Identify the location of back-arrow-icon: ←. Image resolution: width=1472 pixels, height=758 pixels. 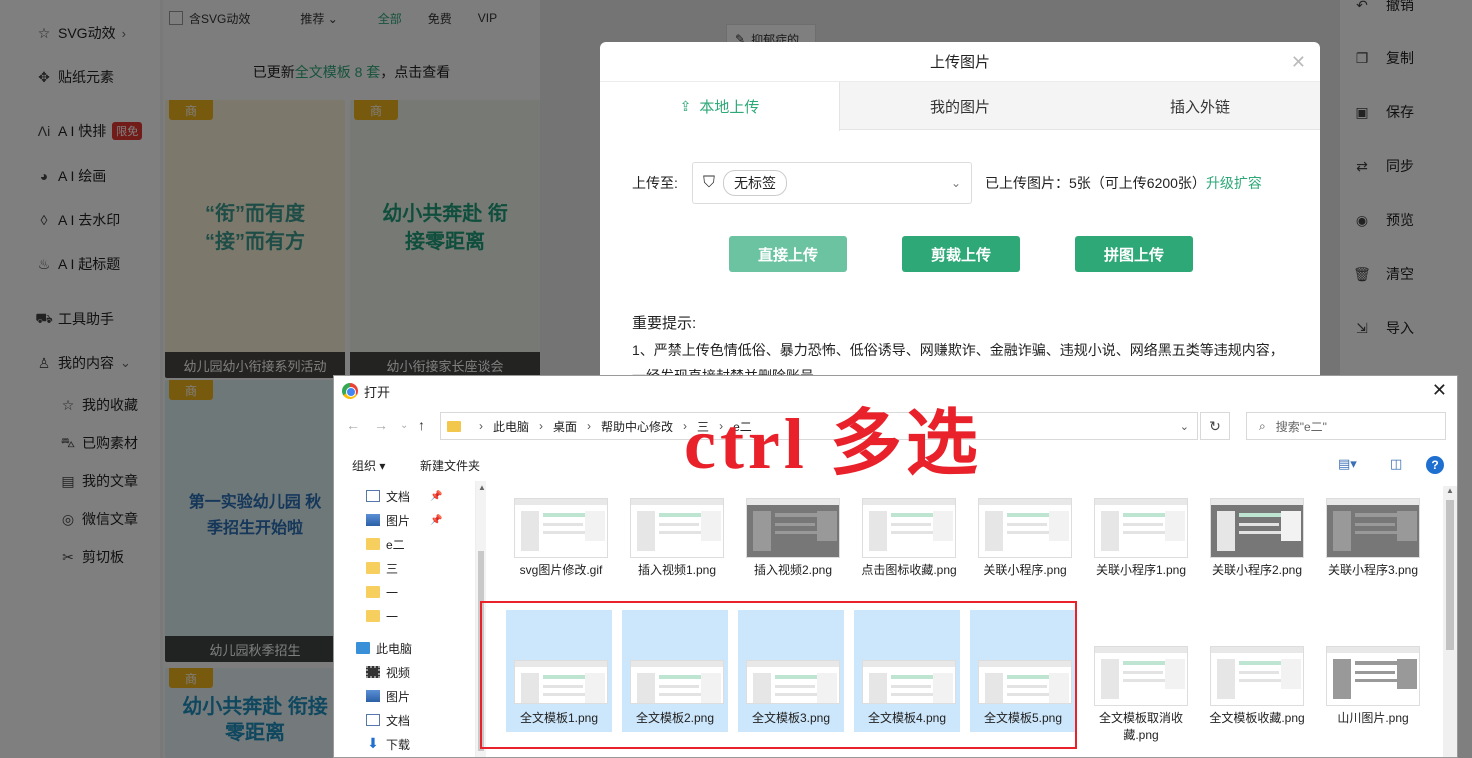
(353, 425).